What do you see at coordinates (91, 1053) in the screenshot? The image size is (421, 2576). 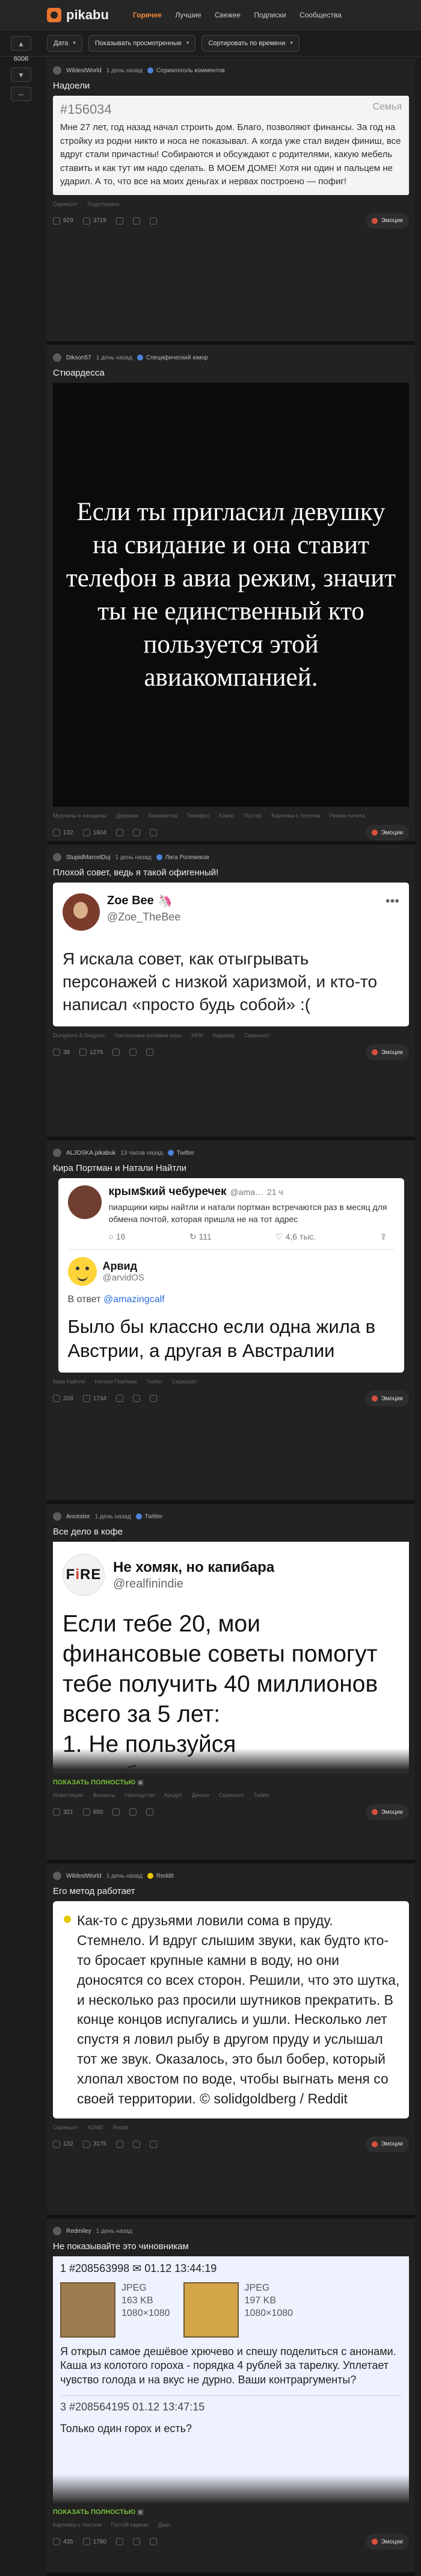 I see `saves-stat: 1276` at bounding box center [91, 1053].